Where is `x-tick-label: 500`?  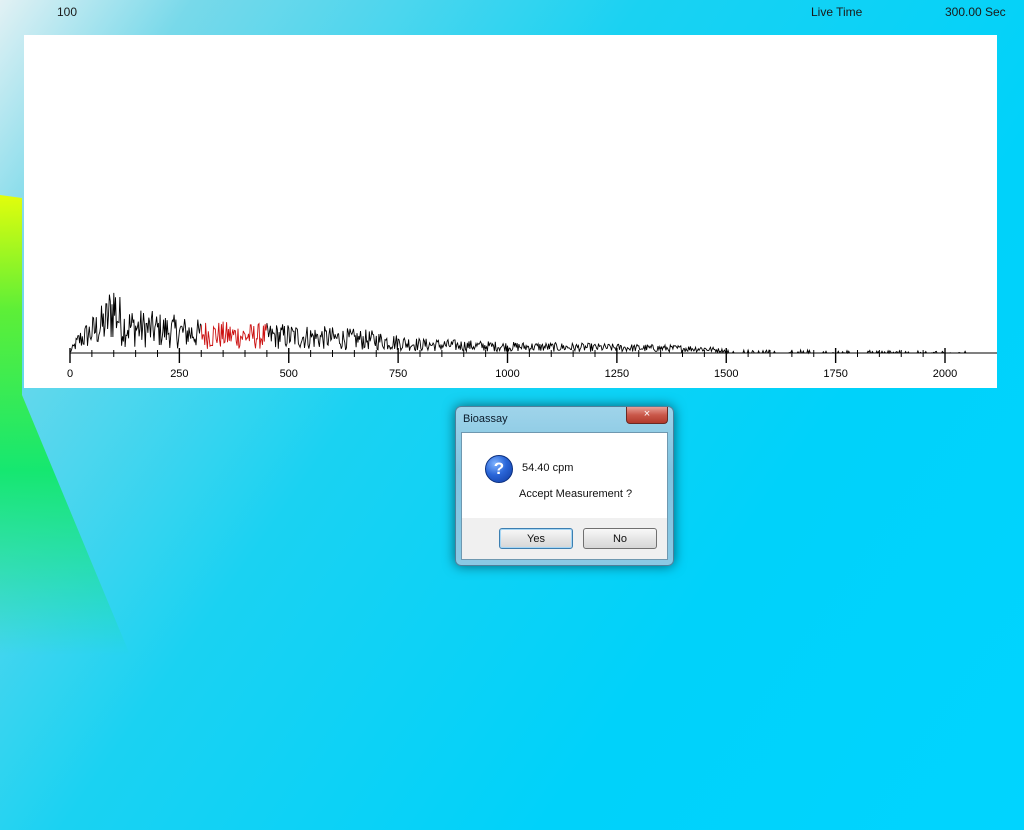
x-tick-label: 500 is located at coordinates (289, 374).